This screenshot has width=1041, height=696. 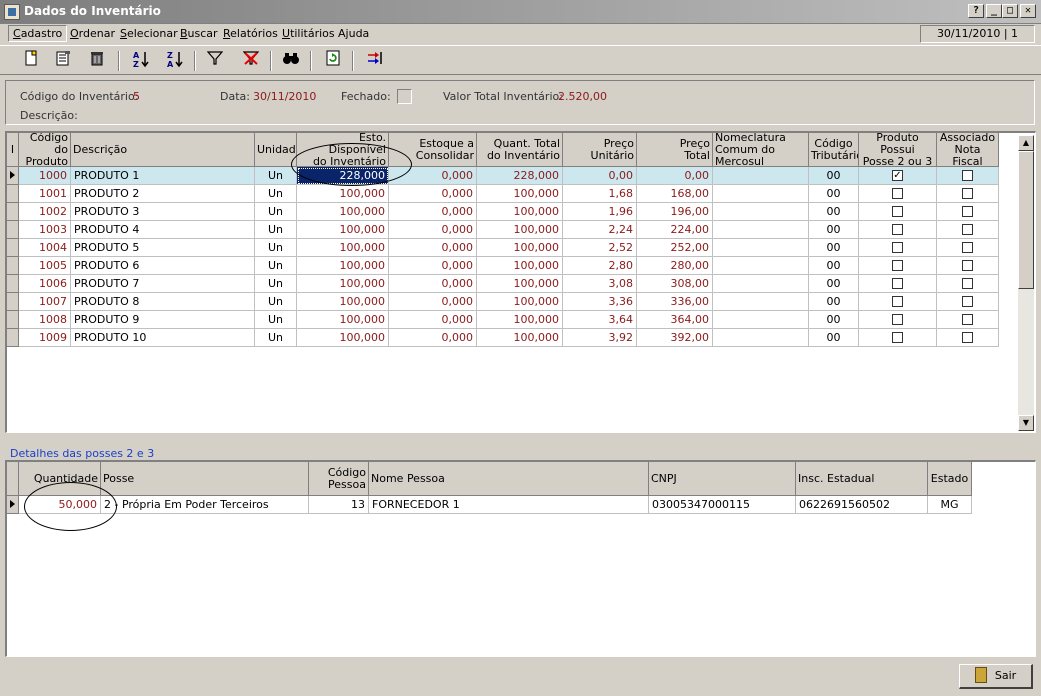 I want to click on delete-icon, so click(x=97, y=61).